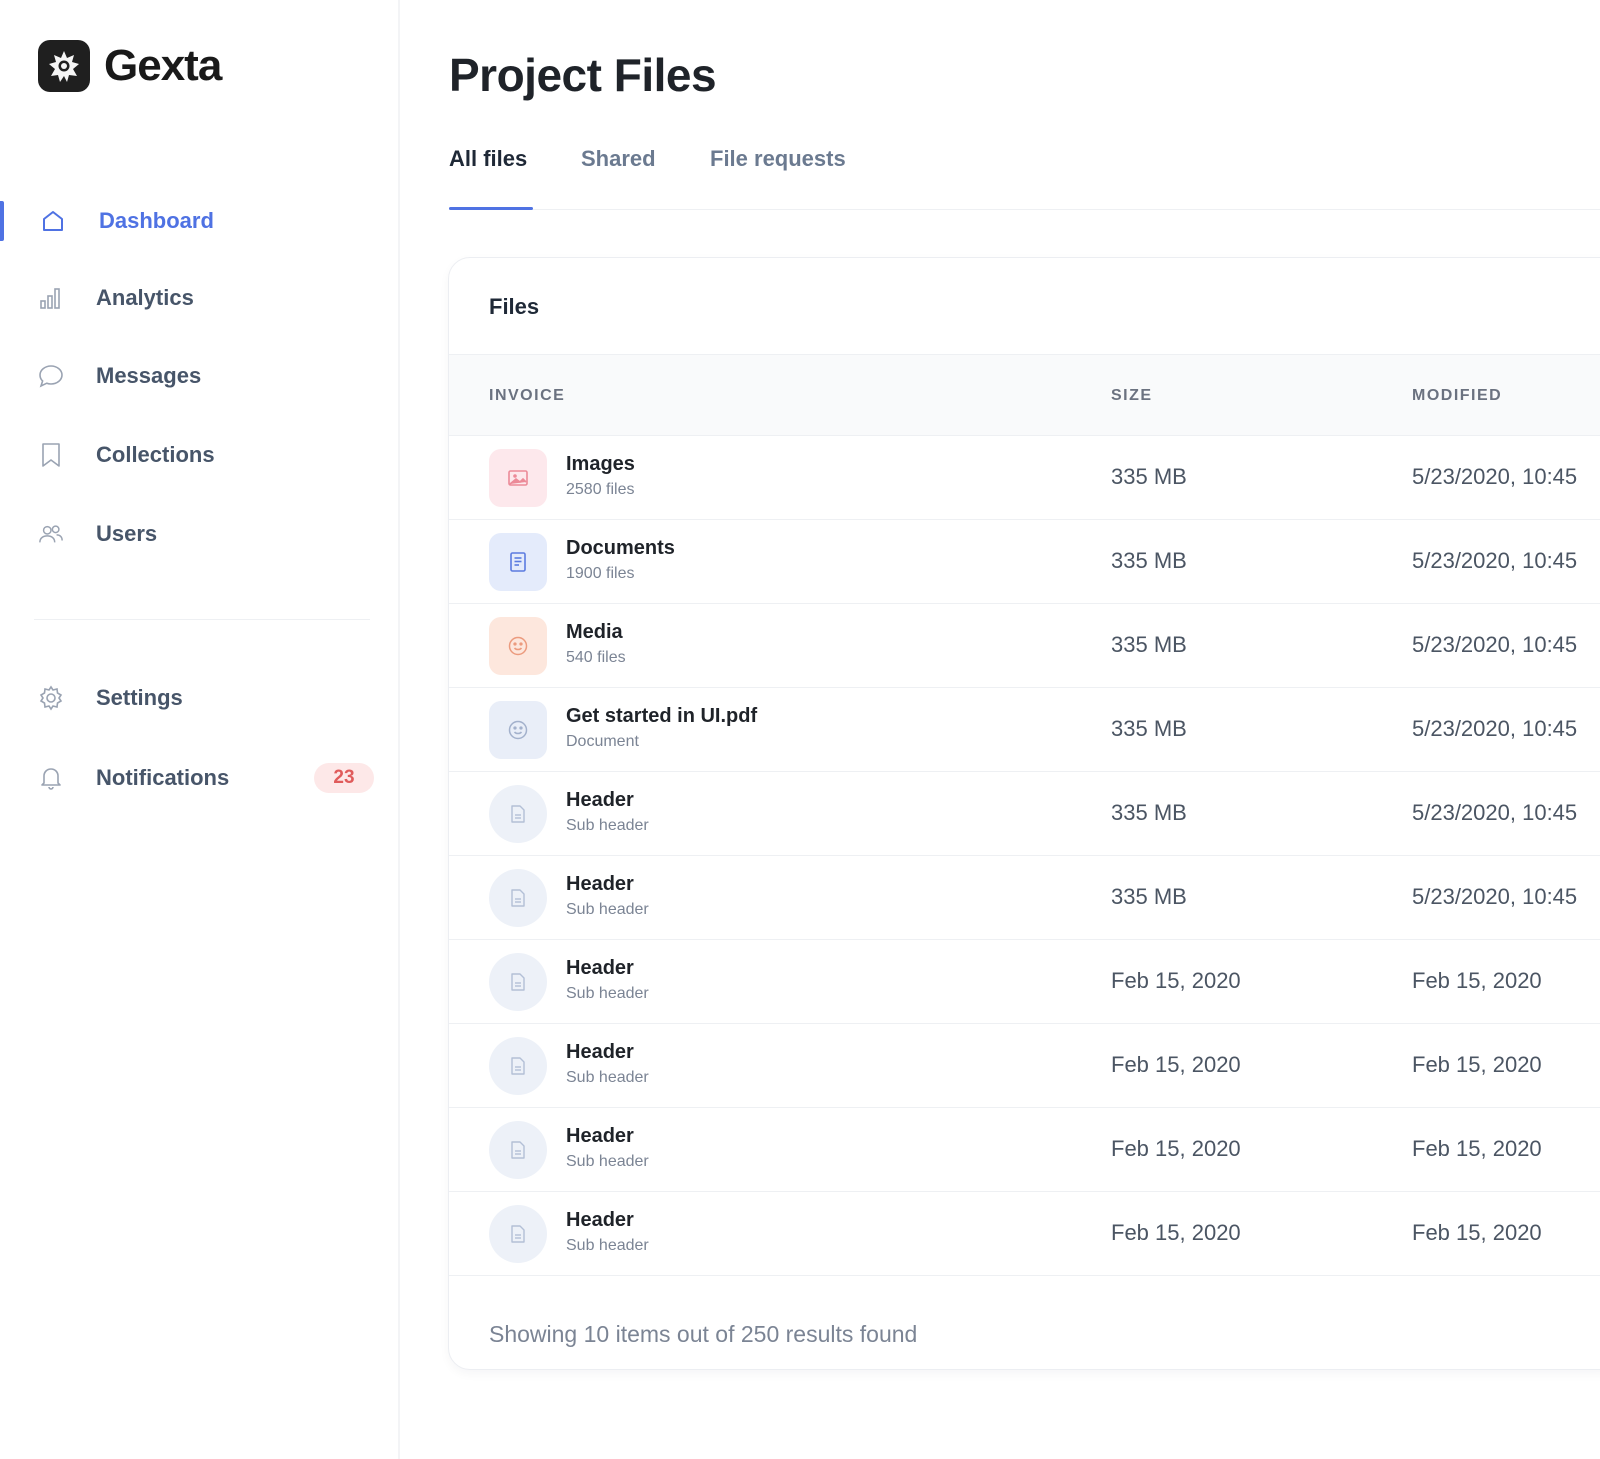  I want to click on sidebar-divider, so click(202, 619).